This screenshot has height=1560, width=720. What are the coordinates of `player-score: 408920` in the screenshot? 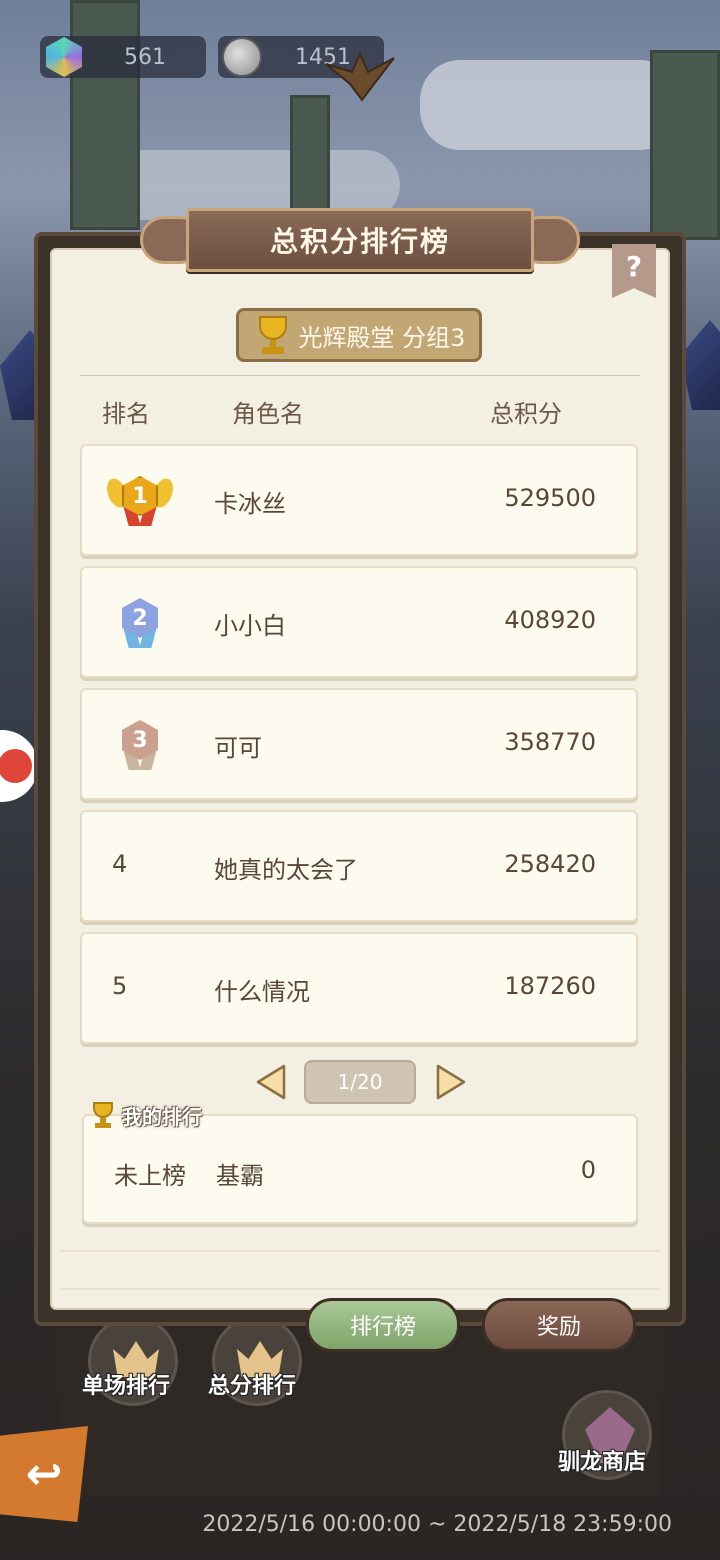 It's located at (550, 620).